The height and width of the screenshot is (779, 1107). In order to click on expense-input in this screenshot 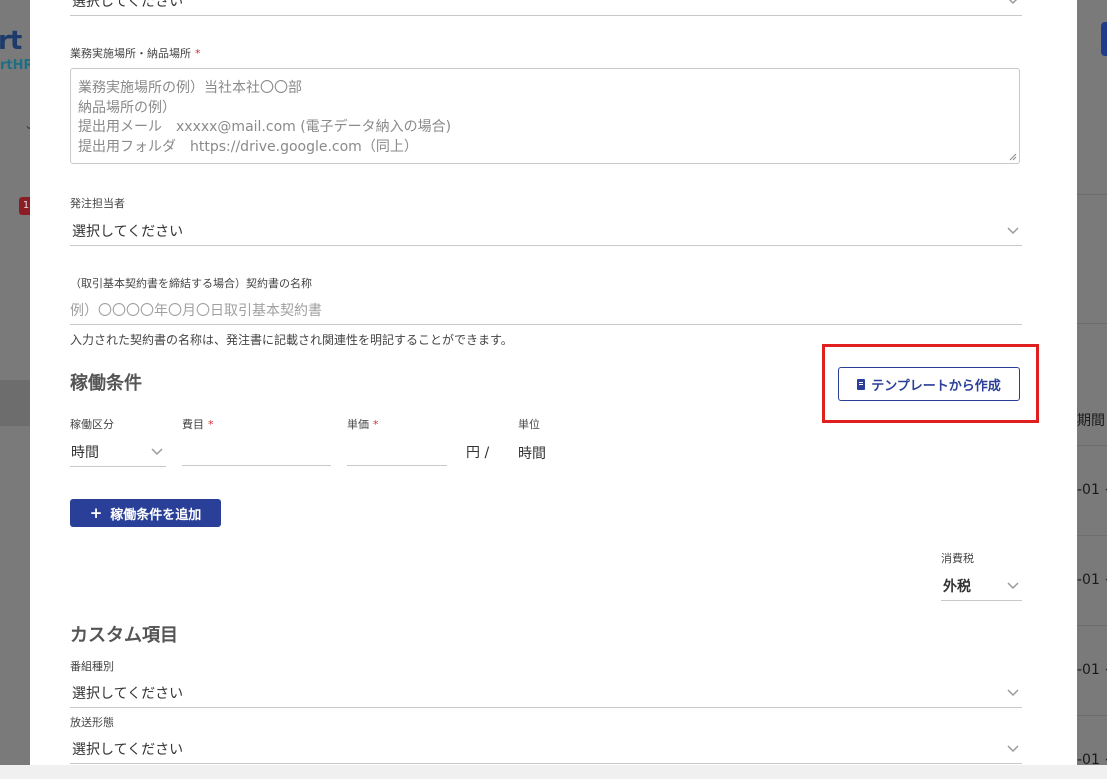, I will do `click(256, 465)`.